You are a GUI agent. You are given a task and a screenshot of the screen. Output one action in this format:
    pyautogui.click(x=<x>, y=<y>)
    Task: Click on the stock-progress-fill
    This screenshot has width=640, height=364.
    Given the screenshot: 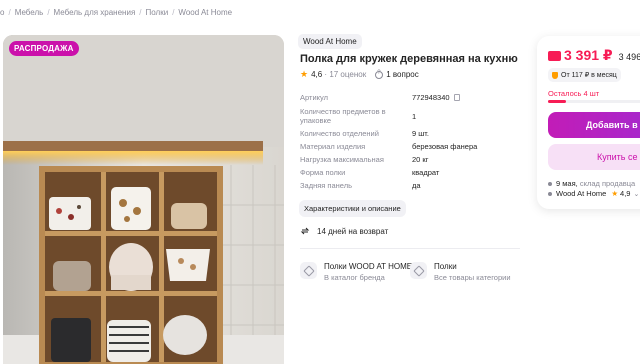 What is the action you would take?
    pyautogui.click(x=557, y=101)
    